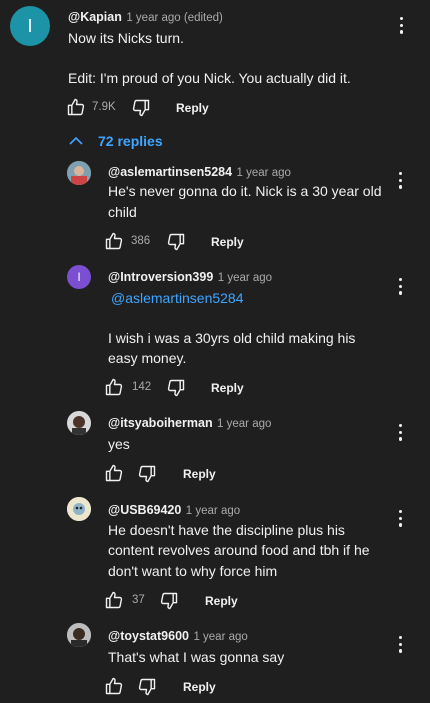  Describe the element at coordinates (226, 530) in the screenshot. I see `comment-text-line: He doesn't have the discipline plus his` at that location.